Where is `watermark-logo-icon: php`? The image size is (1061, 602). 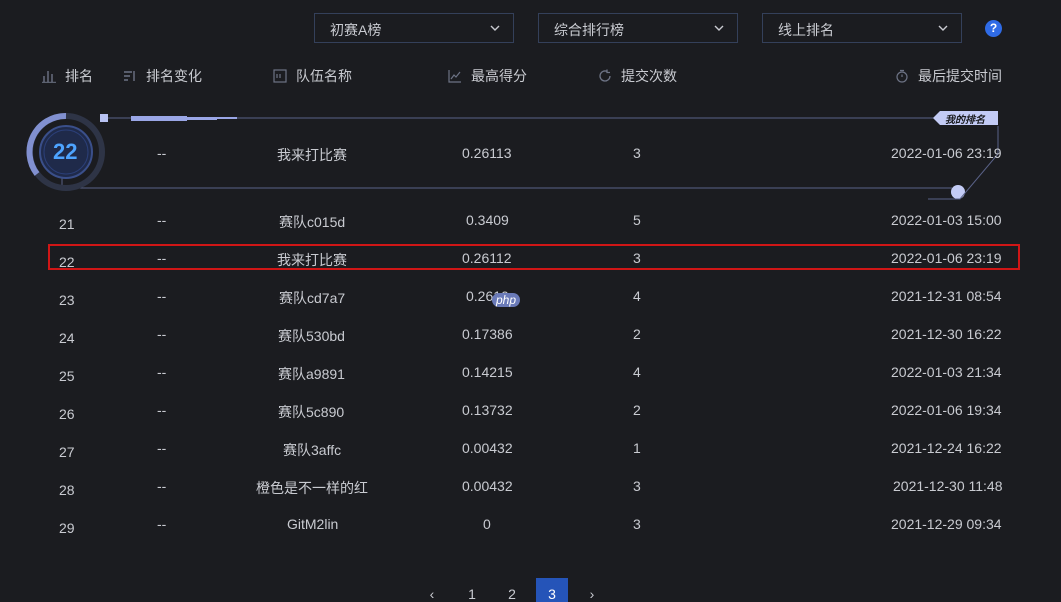
watermark-logo-icon: php is located at coordinates (506, 300).